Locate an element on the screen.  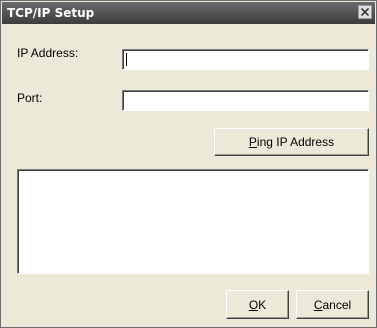
close-icon is located at coordinates (365, 12).